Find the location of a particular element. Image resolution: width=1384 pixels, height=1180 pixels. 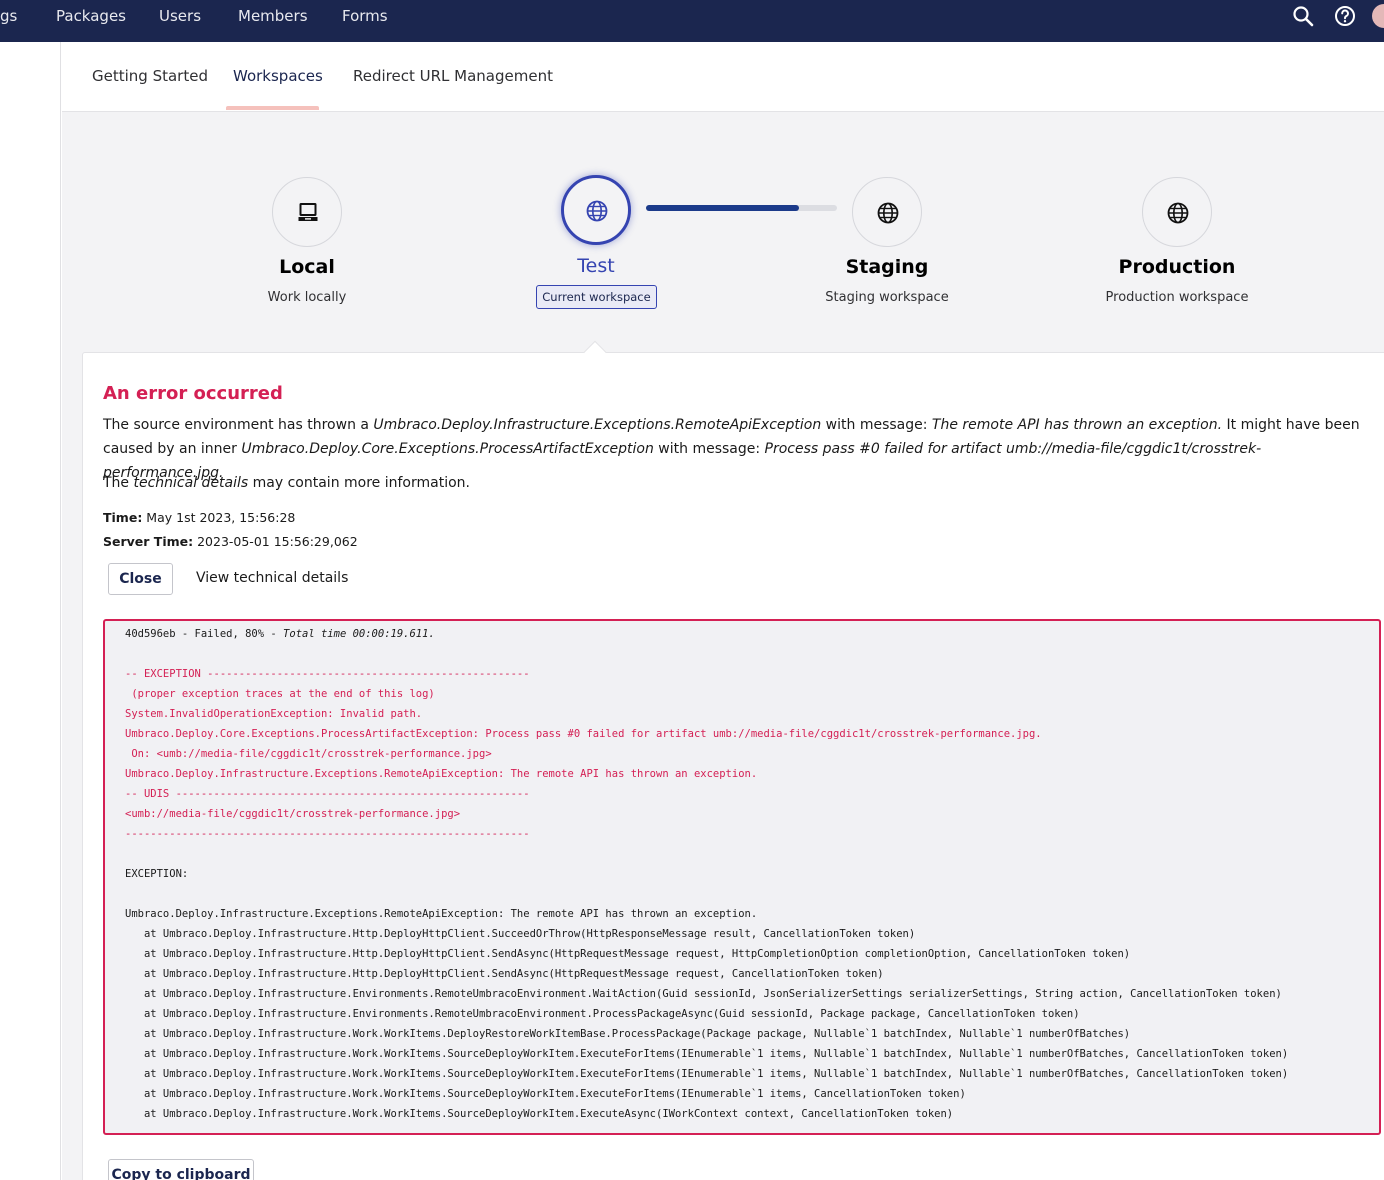

error-message-text: The source environment has thrown a is located at coordinates (238, 425).